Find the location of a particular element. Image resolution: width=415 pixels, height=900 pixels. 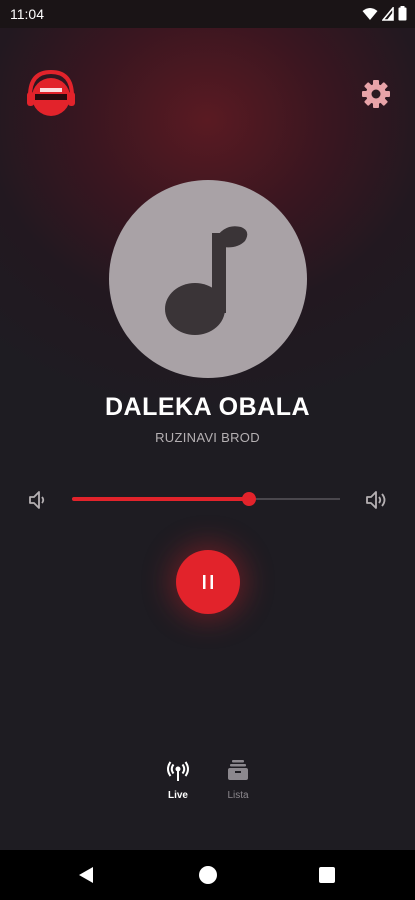

volume-slider-fill is located at coordinates (160, 499).